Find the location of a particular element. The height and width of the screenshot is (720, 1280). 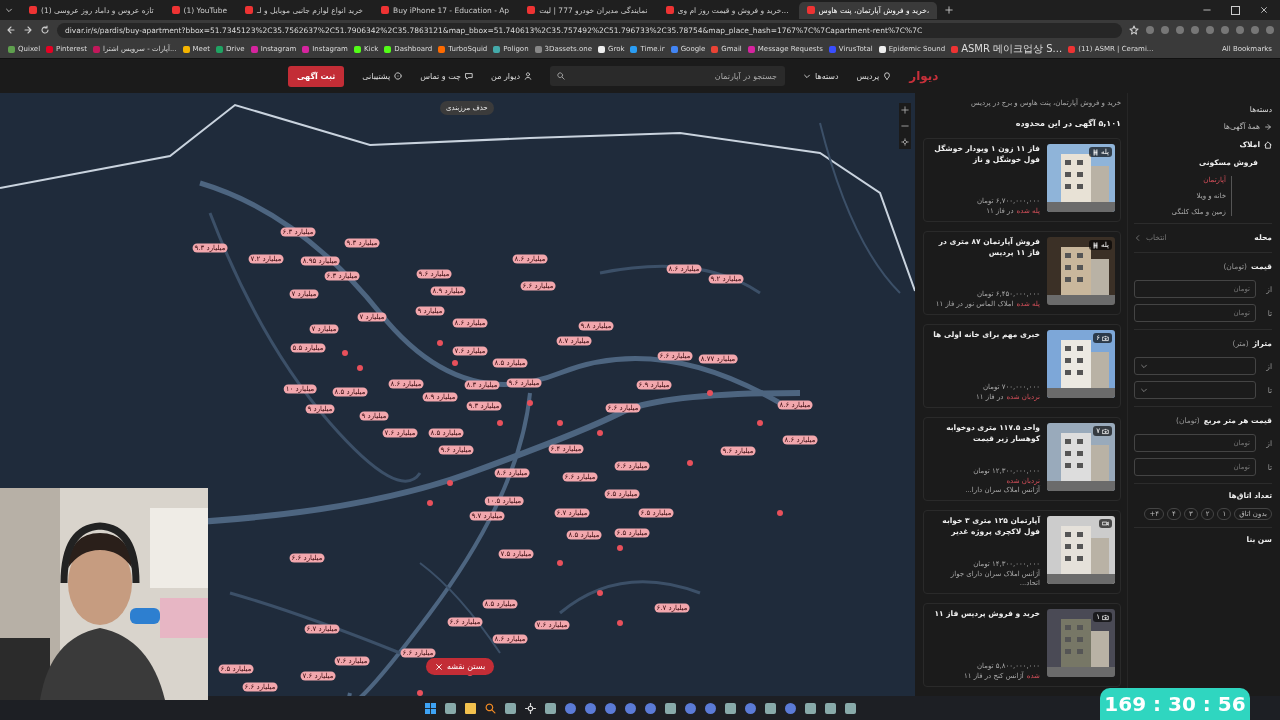

arrow-icon is located at coordinates (1268, 126).